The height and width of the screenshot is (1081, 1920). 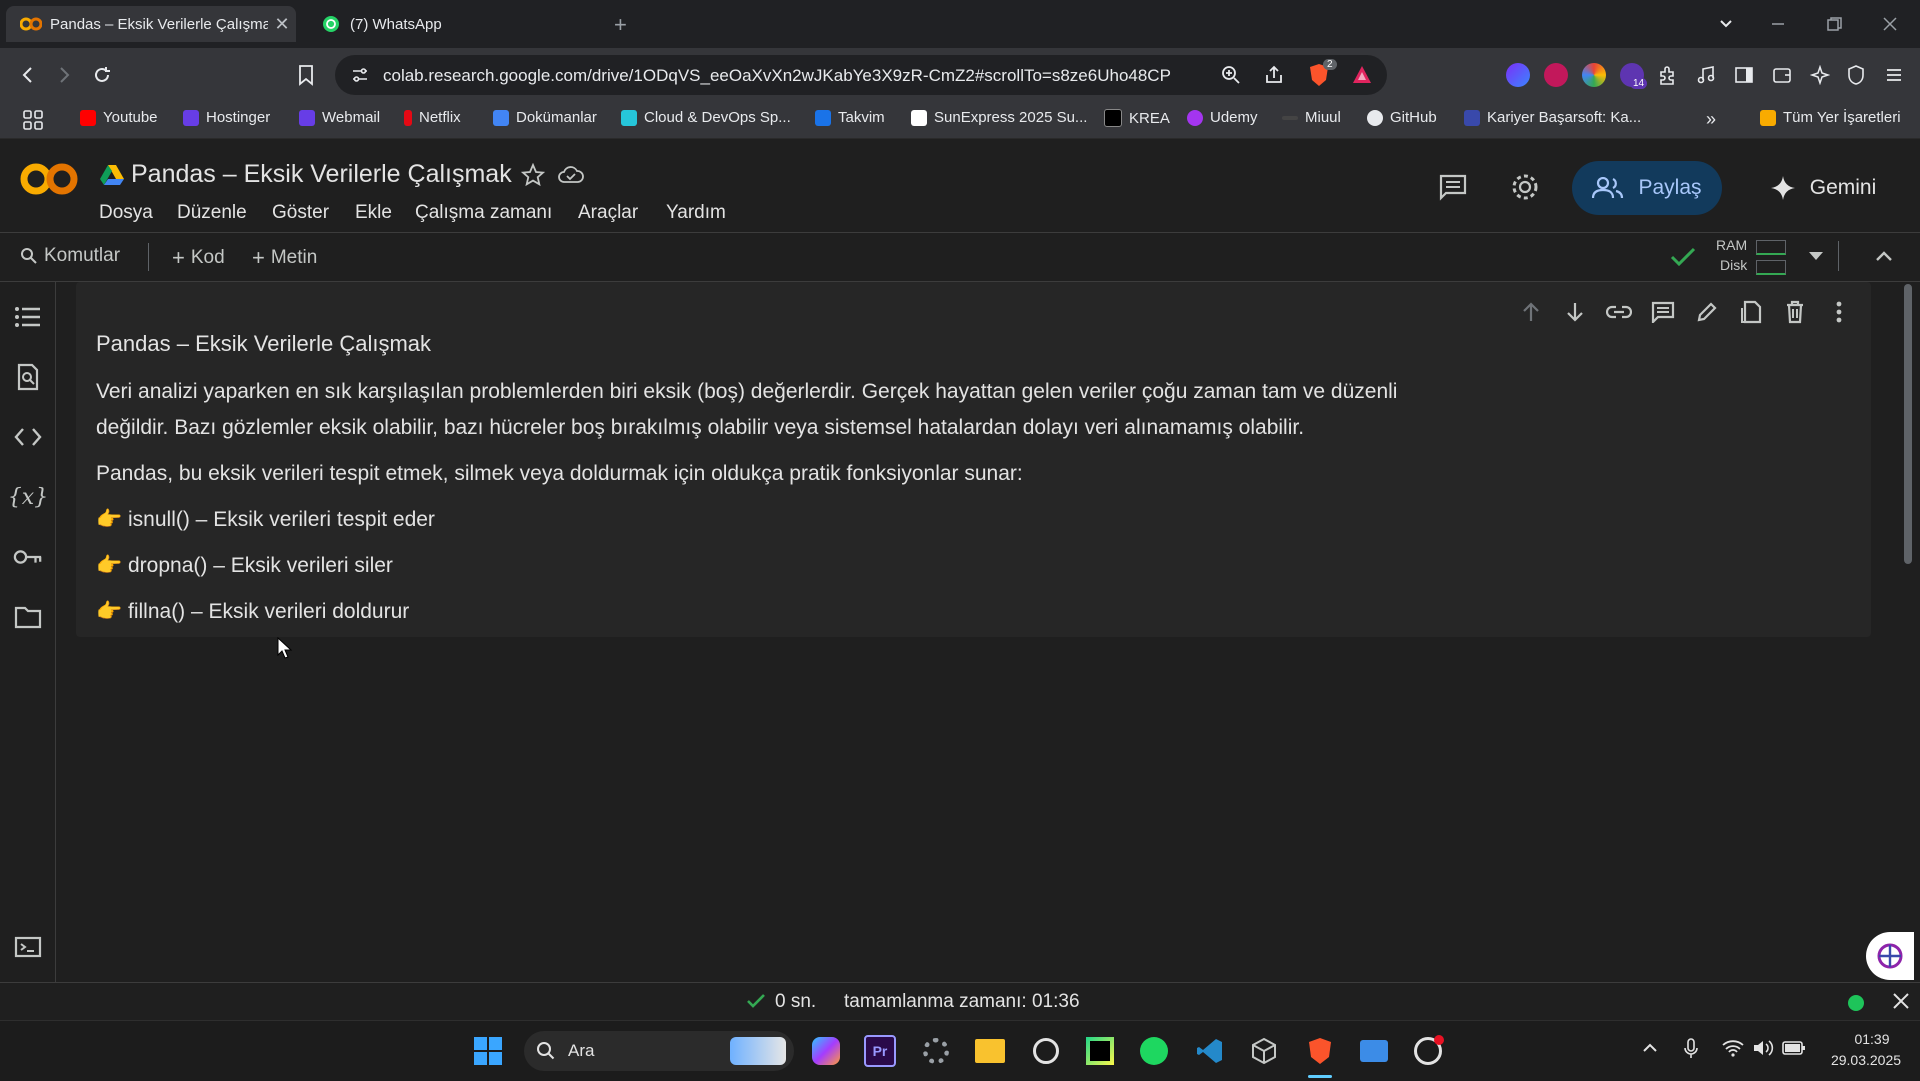 I want to click on add-text-button: + Metin, so click(x=284, y=258).